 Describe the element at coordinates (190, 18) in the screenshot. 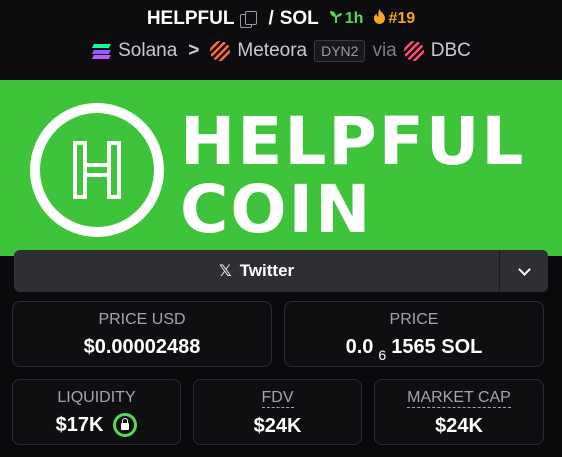

I see `token-symbol: HELPFUL` at that location.